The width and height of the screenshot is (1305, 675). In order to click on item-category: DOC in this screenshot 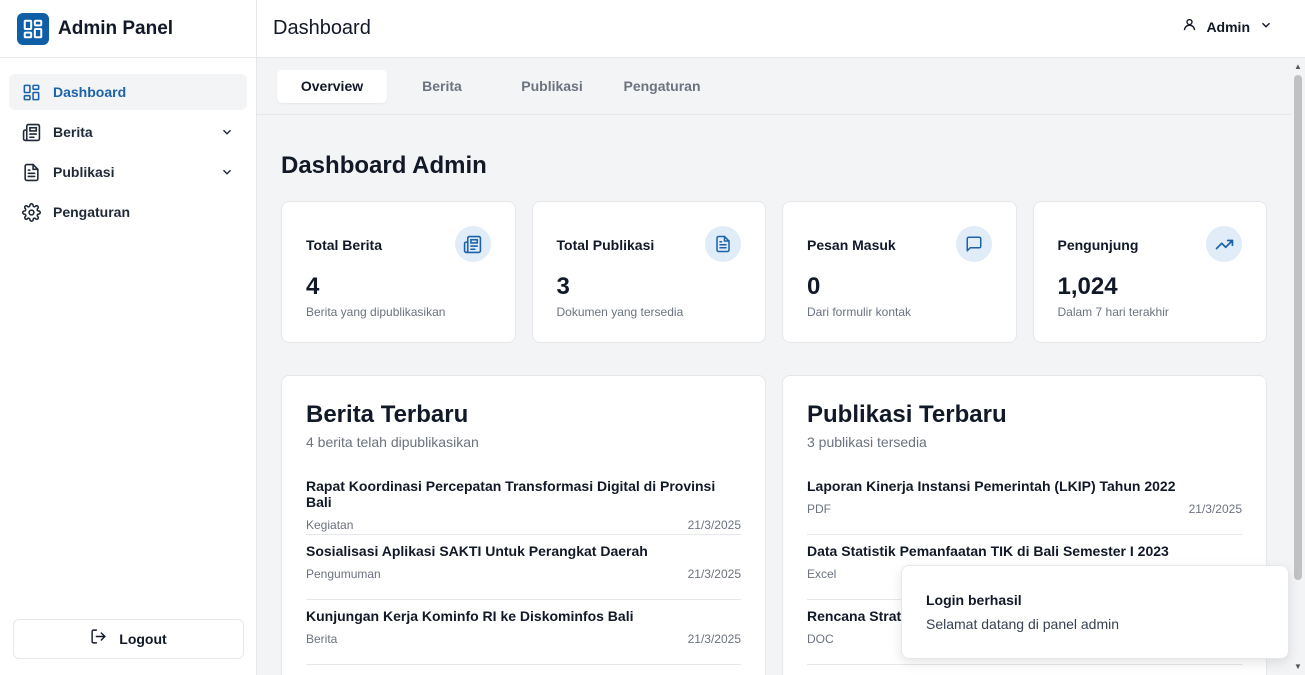, I will do `click(820, 639)`.